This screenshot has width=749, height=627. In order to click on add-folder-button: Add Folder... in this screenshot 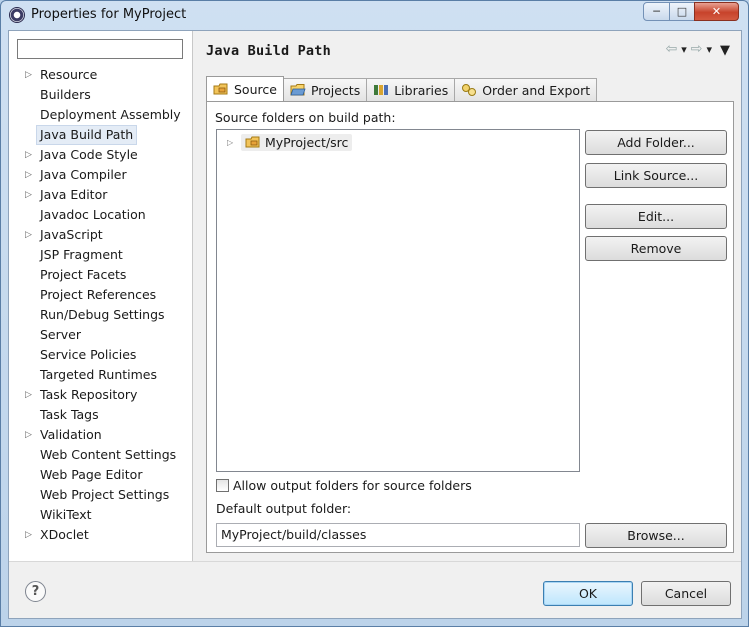, I will do `click(656, 142)`.